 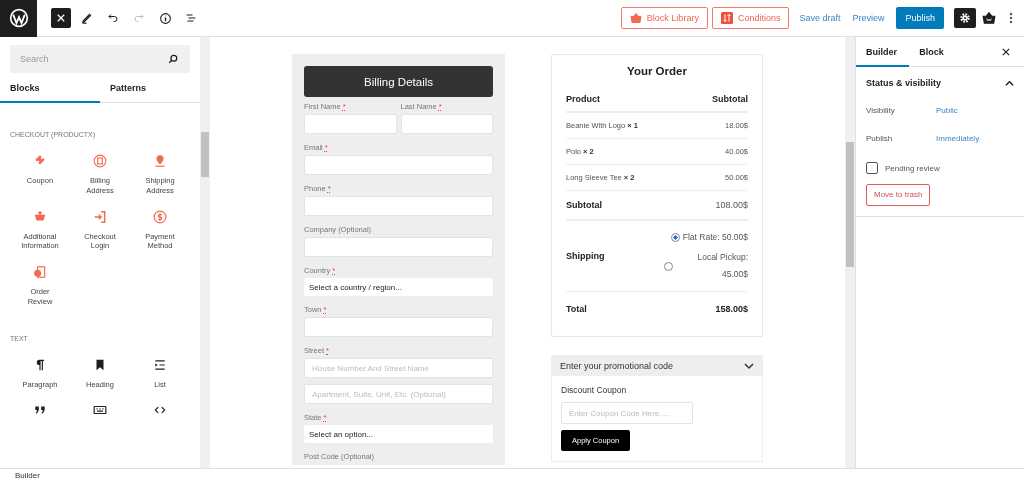 I want to click on shipping-option: Local Pickup: 45.00$, so click(x=706, y=266).